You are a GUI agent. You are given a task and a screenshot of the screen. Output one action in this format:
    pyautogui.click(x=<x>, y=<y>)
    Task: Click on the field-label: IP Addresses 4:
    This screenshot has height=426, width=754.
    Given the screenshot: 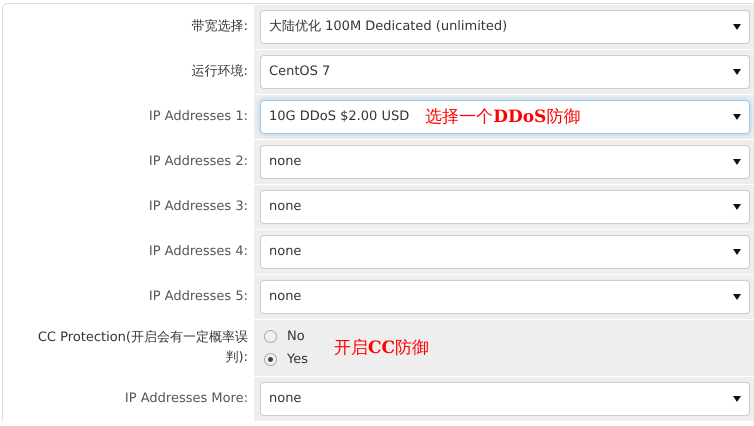 What is the action you would take?
    pyautogui.click(x=198, y=252)
    